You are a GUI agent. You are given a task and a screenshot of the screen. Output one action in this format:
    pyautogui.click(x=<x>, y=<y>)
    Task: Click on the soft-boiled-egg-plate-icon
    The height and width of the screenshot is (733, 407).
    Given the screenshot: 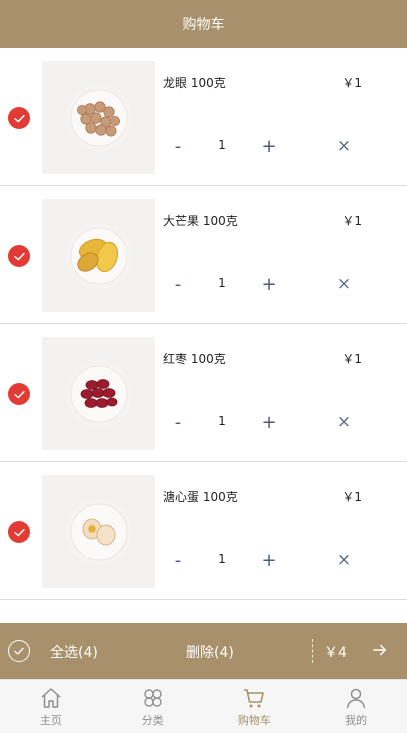 What is the action you would take?
    pyautogui.click(x=98, y=531)
    